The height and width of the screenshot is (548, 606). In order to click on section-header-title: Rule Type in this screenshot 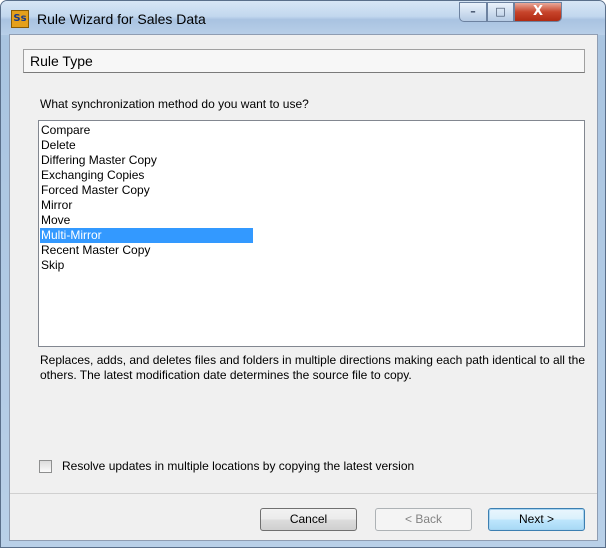, I will do `click(61, 61)`.